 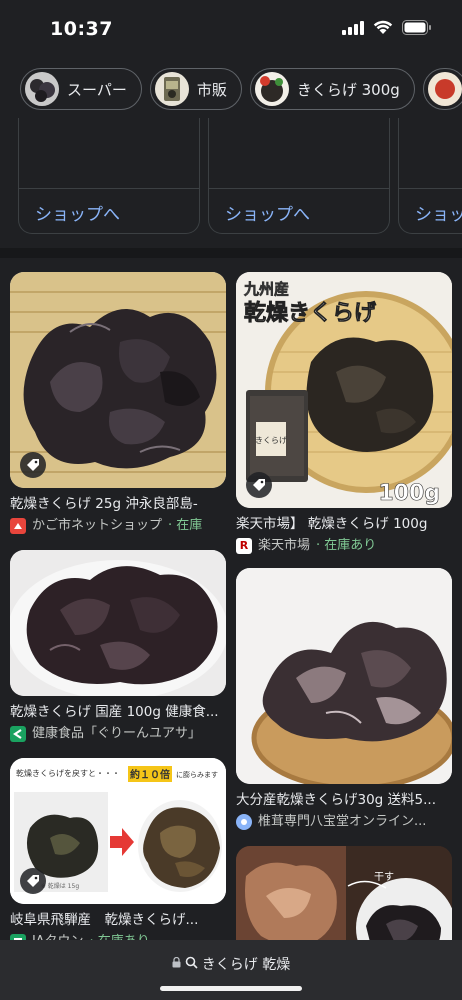 What do you see at coordinates (310, 313) in the screenshot?
I see `image-caption-main: 乾燥きくらげ` at bounding box center [310, 313].